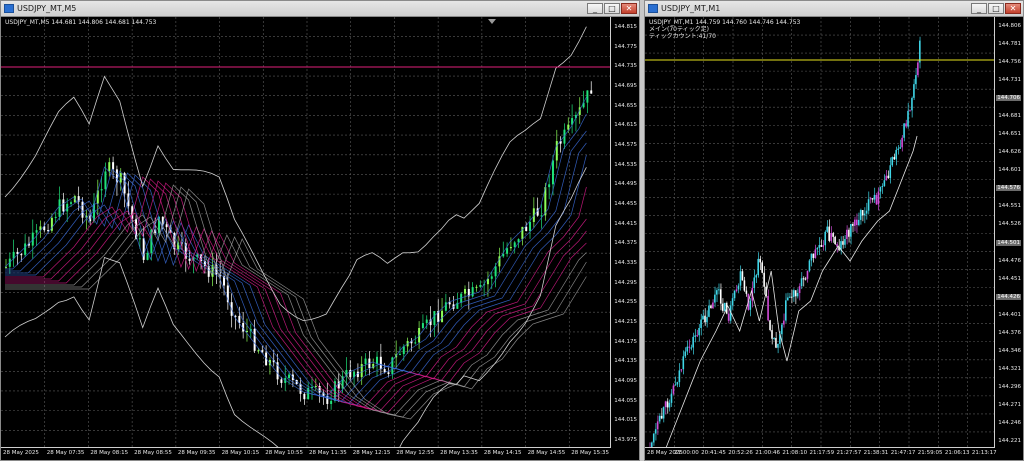 The width and height of the screenshot is (1024, 461). Describe the element at coordinates (625, 184) in the screenshot. I see `price-tick-label: 144.495` at that location.